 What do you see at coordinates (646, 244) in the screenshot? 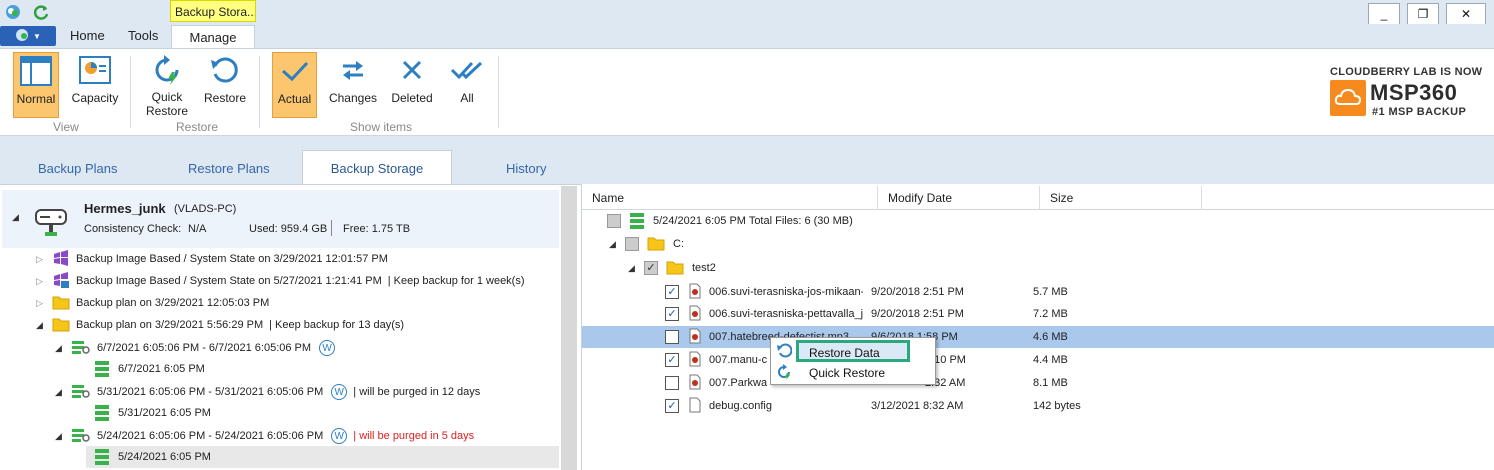
I see `drive-row: ◢ C:` at bounding box center [646, 244].